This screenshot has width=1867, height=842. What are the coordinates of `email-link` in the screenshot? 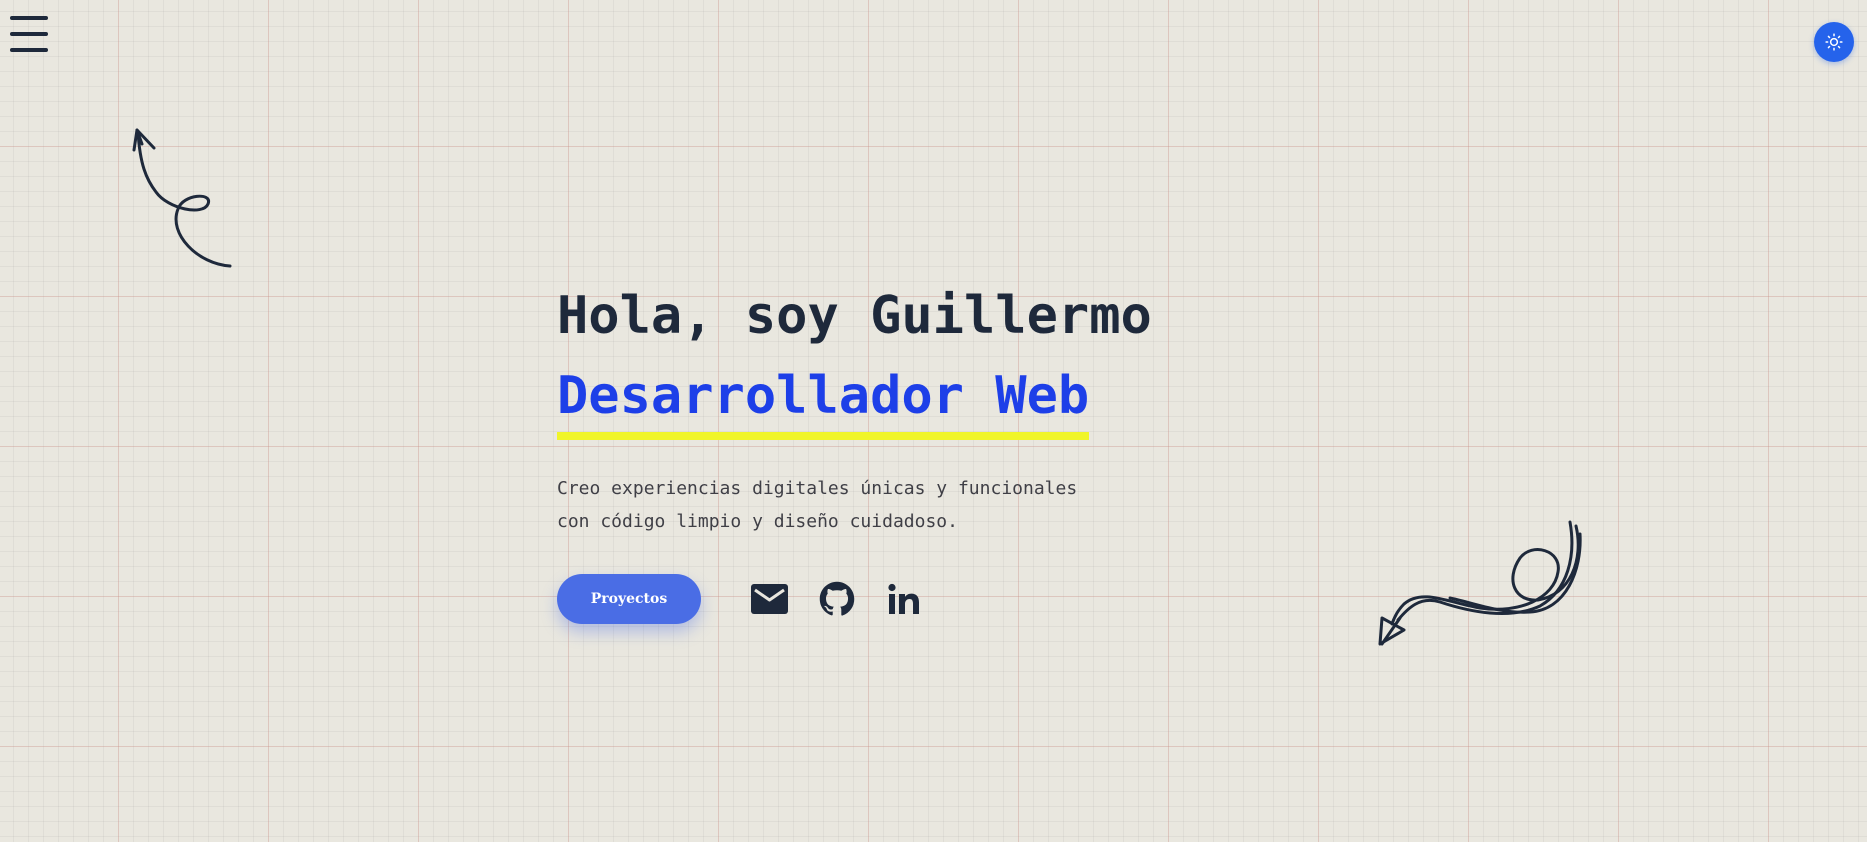 It's located at (769, 599).